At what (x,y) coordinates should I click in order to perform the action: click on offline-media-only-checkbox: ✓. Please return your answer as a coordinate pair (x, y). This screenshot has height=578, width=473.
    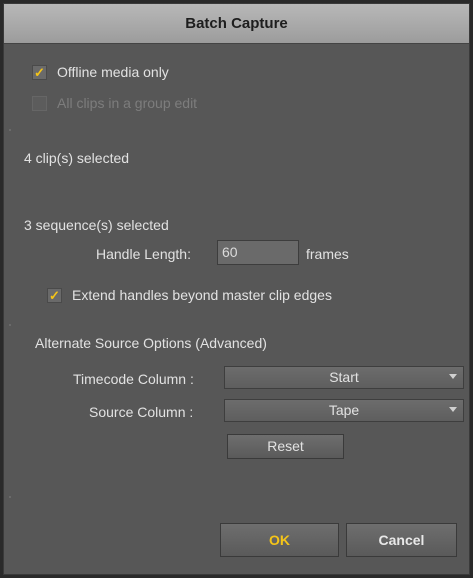
    Looking at the image, I should click on (39, 72).